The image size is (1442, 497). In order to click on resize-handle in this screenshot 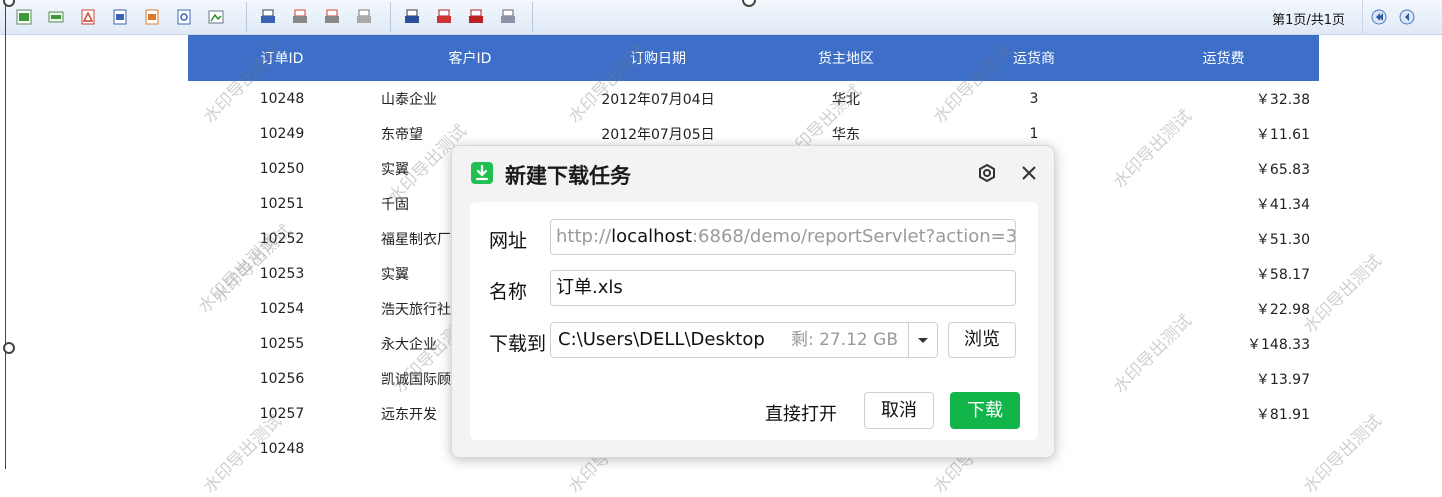, I will do `click(9, 348)`.